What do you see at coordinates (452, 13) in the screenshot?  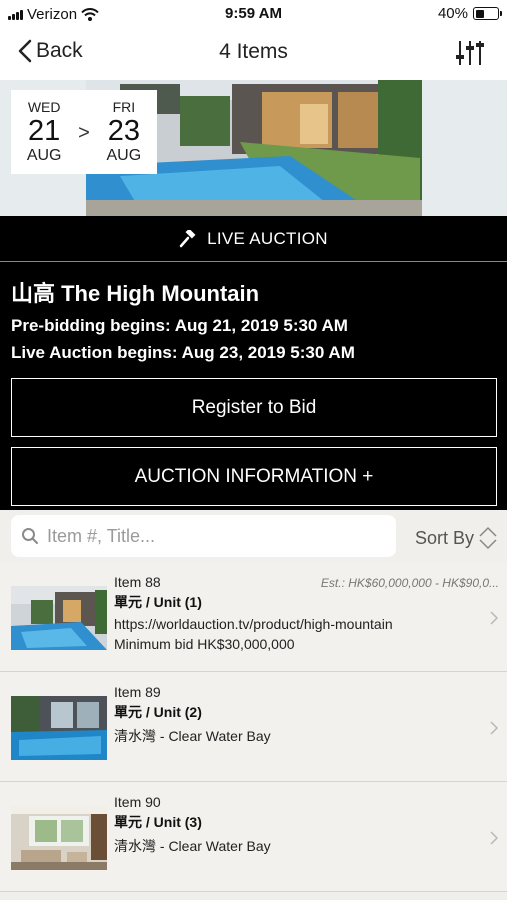 I see `battery-percent: 40%` at bounding box center [452, 13].